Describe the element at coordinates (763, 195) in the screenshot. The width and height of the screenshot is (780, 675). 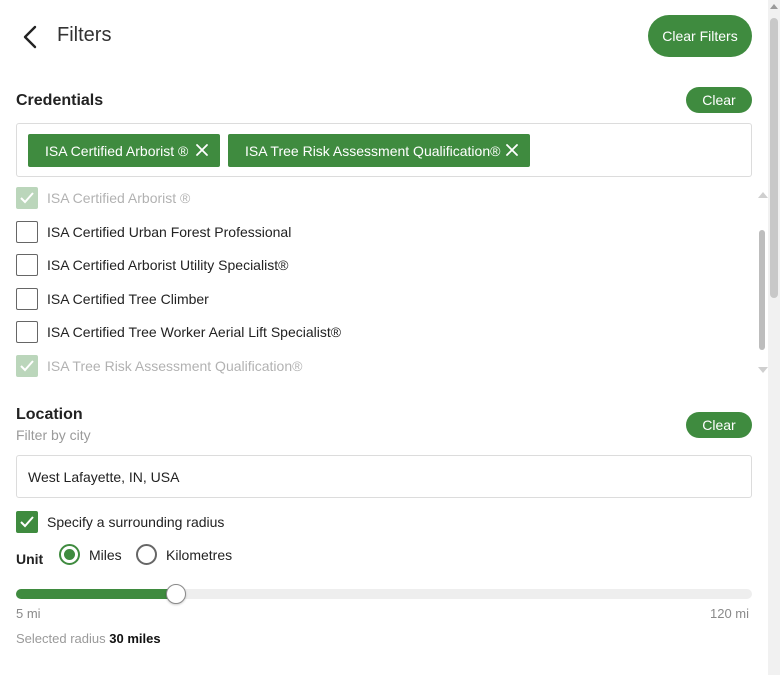
I see `list-scroll-up-arrow` at that location.